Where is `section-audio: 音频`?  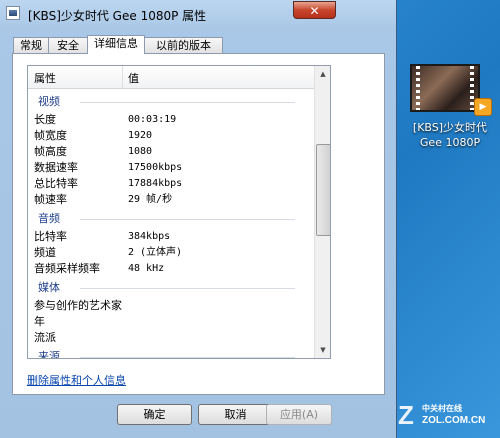
section-audio: 音频 is located at coordinates (171, 219).